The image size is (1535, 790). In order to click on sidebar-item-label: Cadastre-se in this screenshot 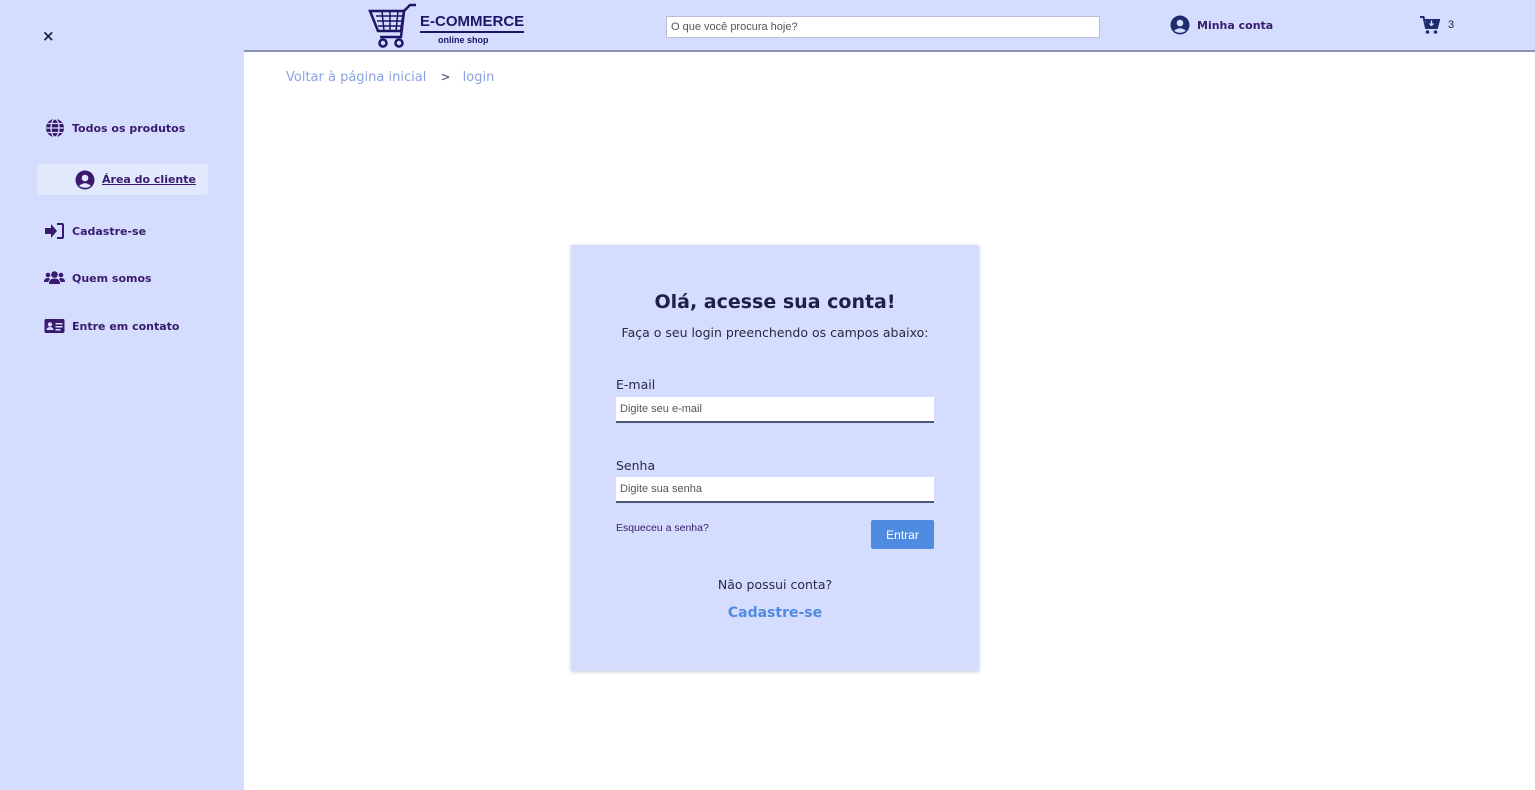, I will do `click(109, 231)`.